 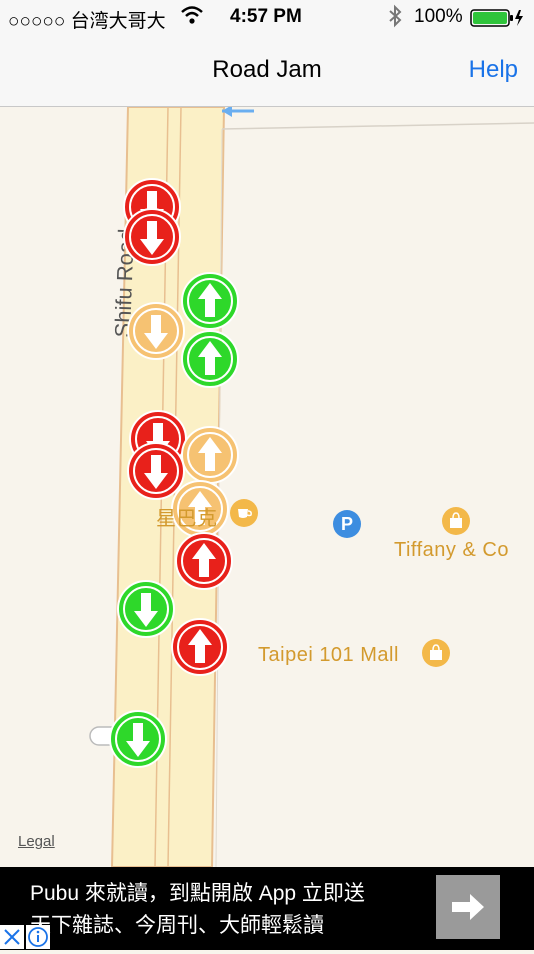 What do you see at coordinates (244, 513) in the screenshot?
I see `cafe-icon` at bounding box center [244, 513].